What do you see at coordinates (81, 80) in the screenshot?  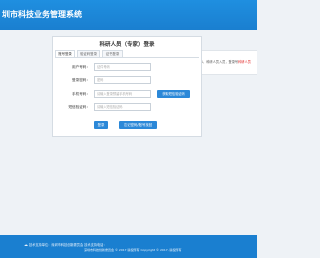 I see `password-label: 登录密码：` at bounding box center [81, 80].